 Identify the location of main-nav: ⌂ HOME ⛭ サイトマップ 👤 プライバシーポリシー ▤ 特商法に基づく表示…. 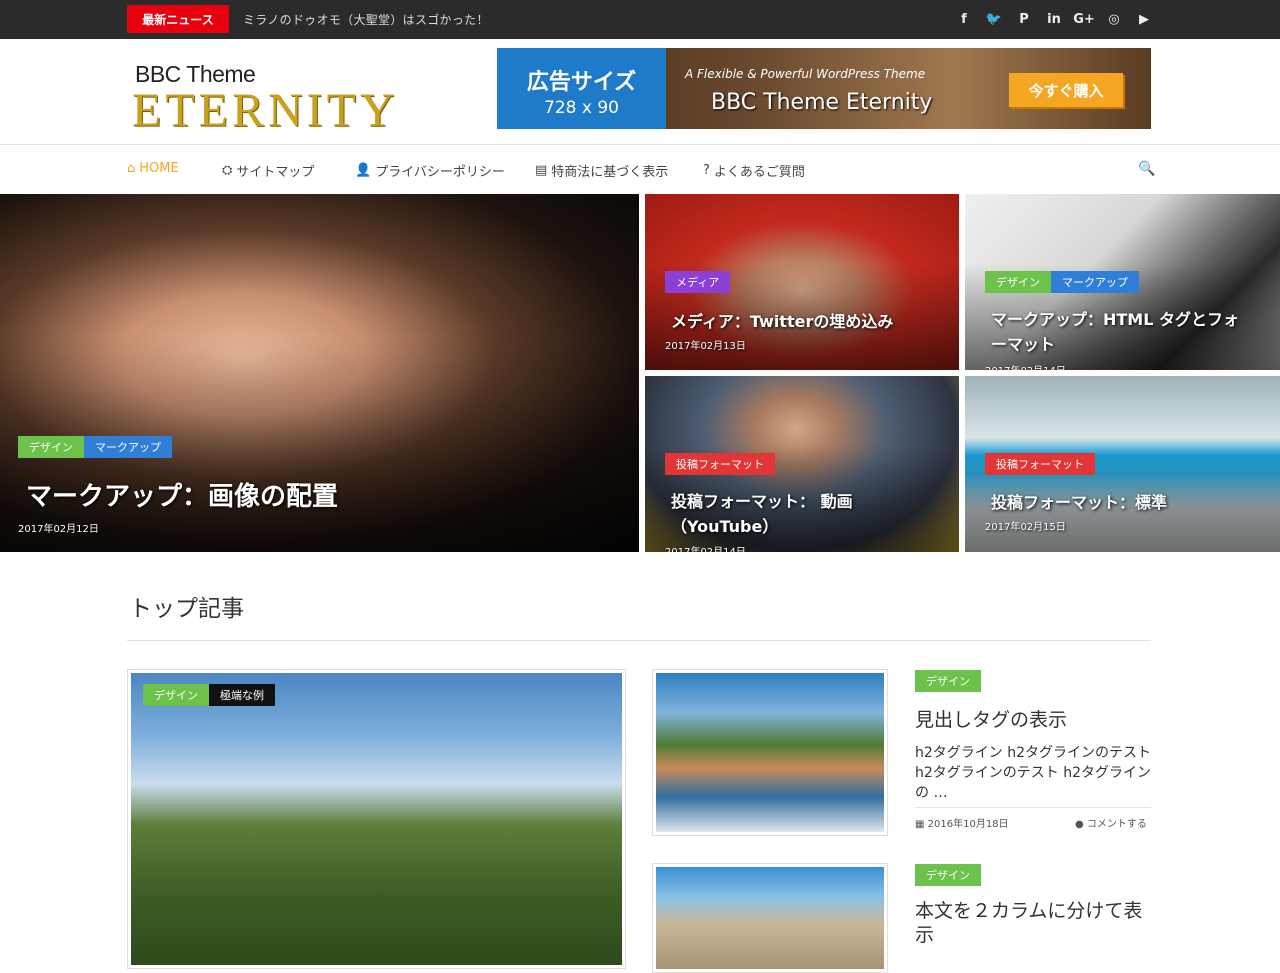
(640, 169).